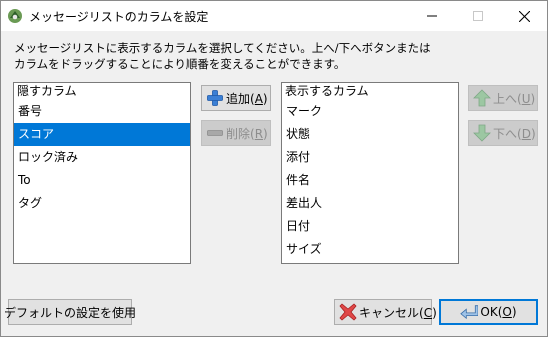 This screenshot has height=337, width=548. What do you see at coordinates (482, 98) in the screenshot?
I see `arrow-up-icon` at bounding box center [482, 98].